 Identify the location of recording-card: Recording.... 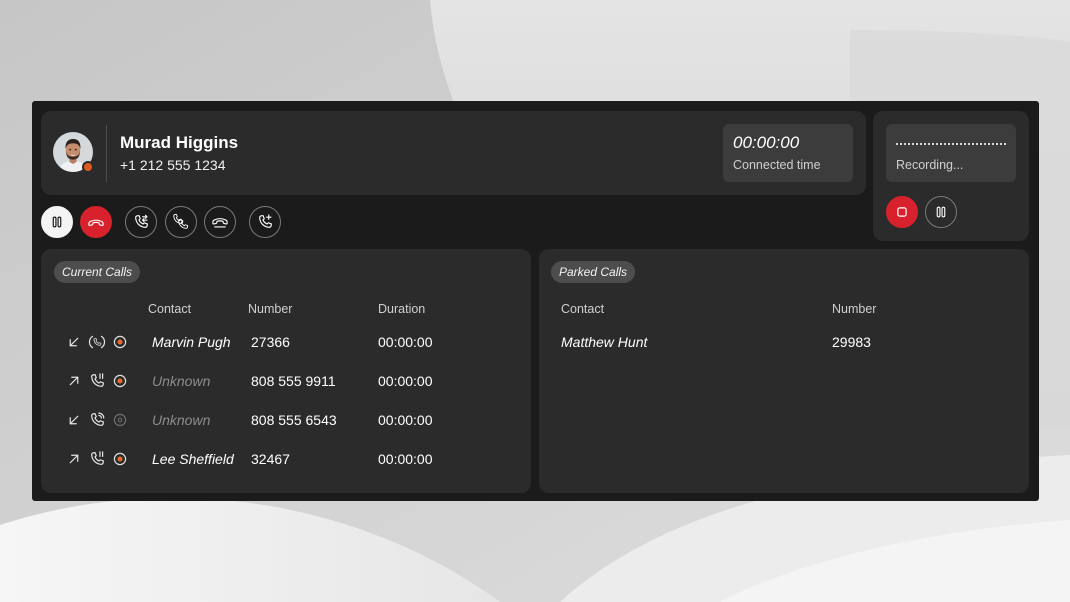
(951, 176).